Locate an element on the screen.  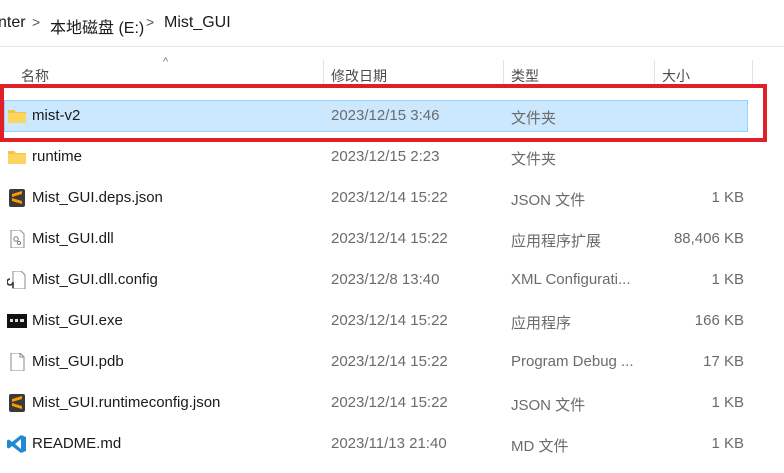
file-row: README.md 2023/11/13 21:40 MD 文件 1 KB is located at coordinates (392, 444).